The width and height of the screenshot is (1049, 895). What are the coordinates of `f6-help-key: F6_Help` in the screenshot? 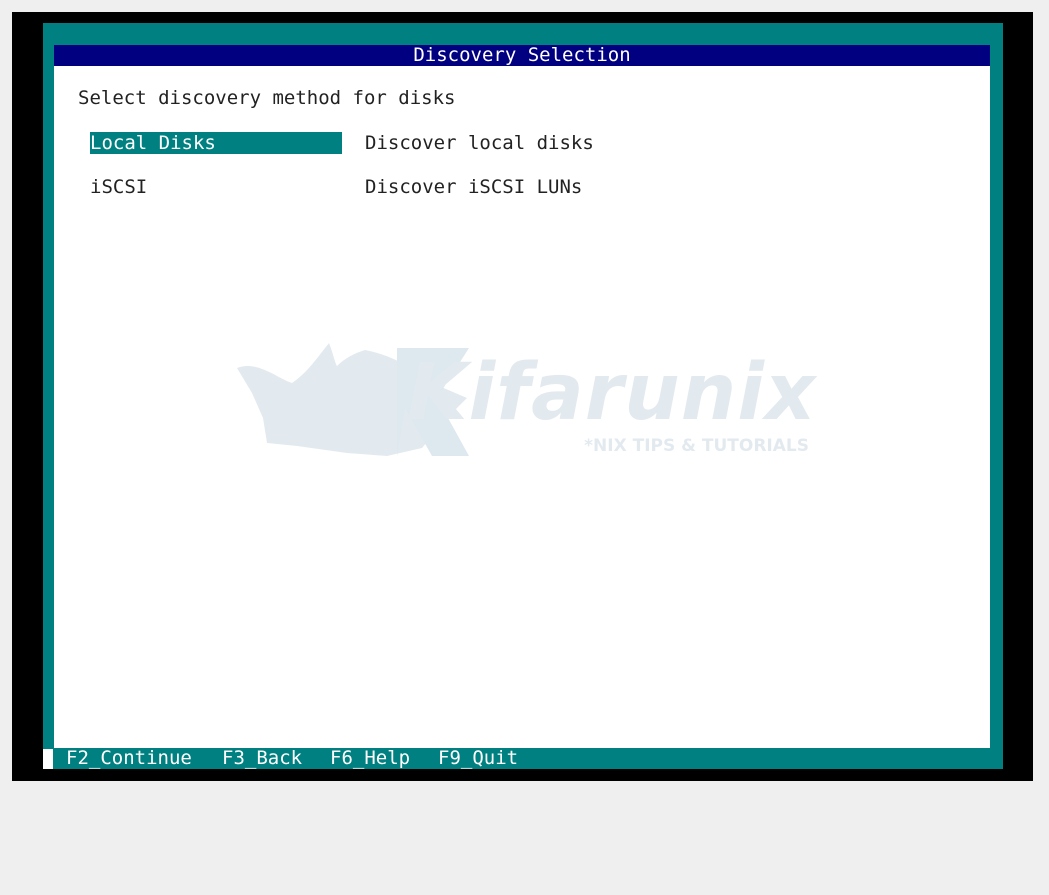 It's located at (370, 758).